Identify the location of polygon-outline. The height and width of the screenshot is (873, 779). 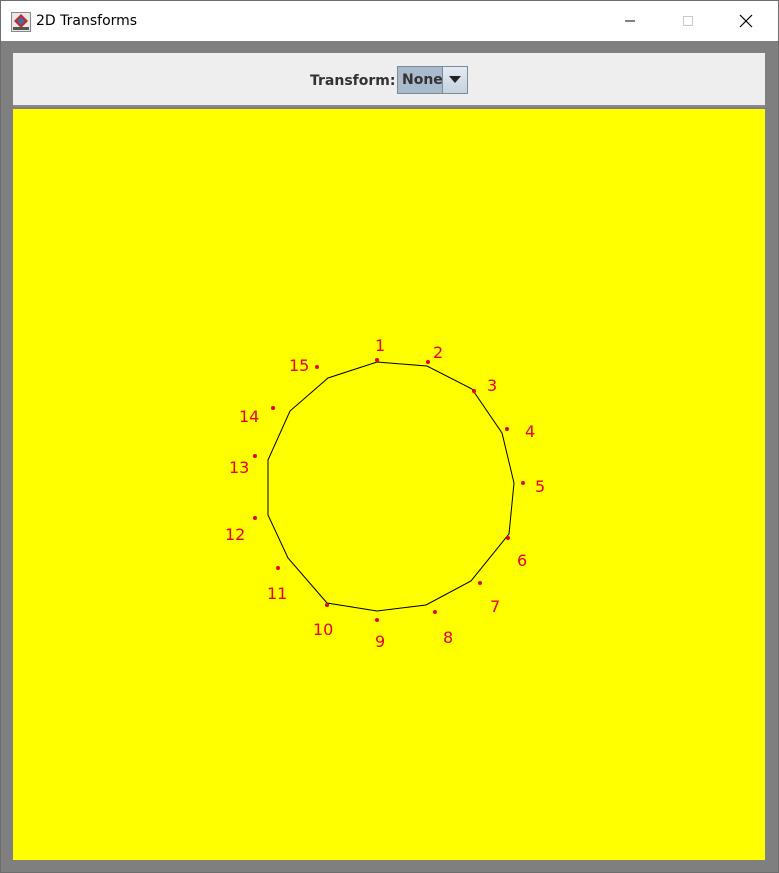
(391, 486).